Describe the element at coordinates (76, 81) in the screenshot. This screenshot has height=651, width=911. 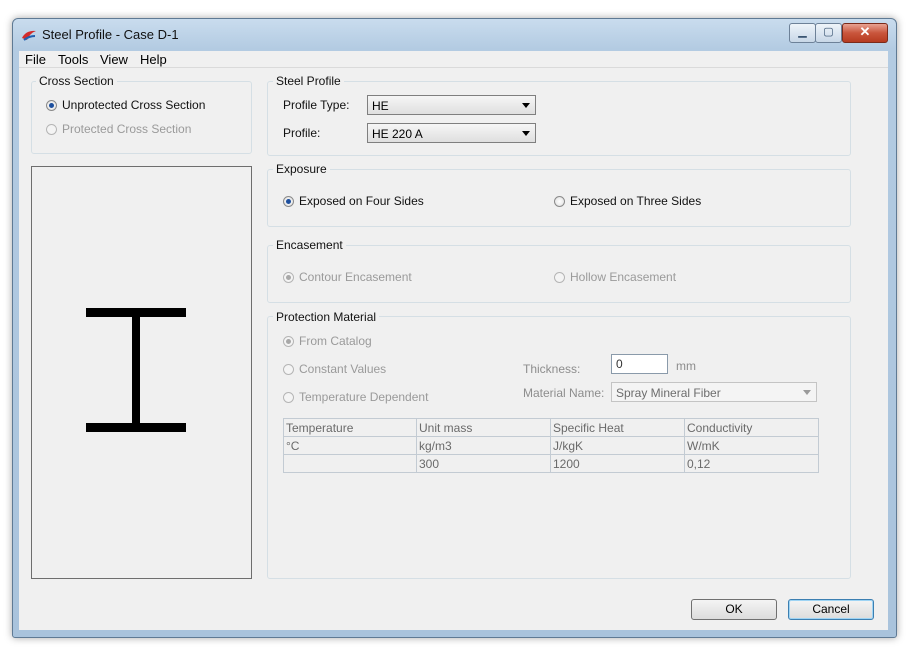
I see `cross-section-title: Cross Section` at that location.